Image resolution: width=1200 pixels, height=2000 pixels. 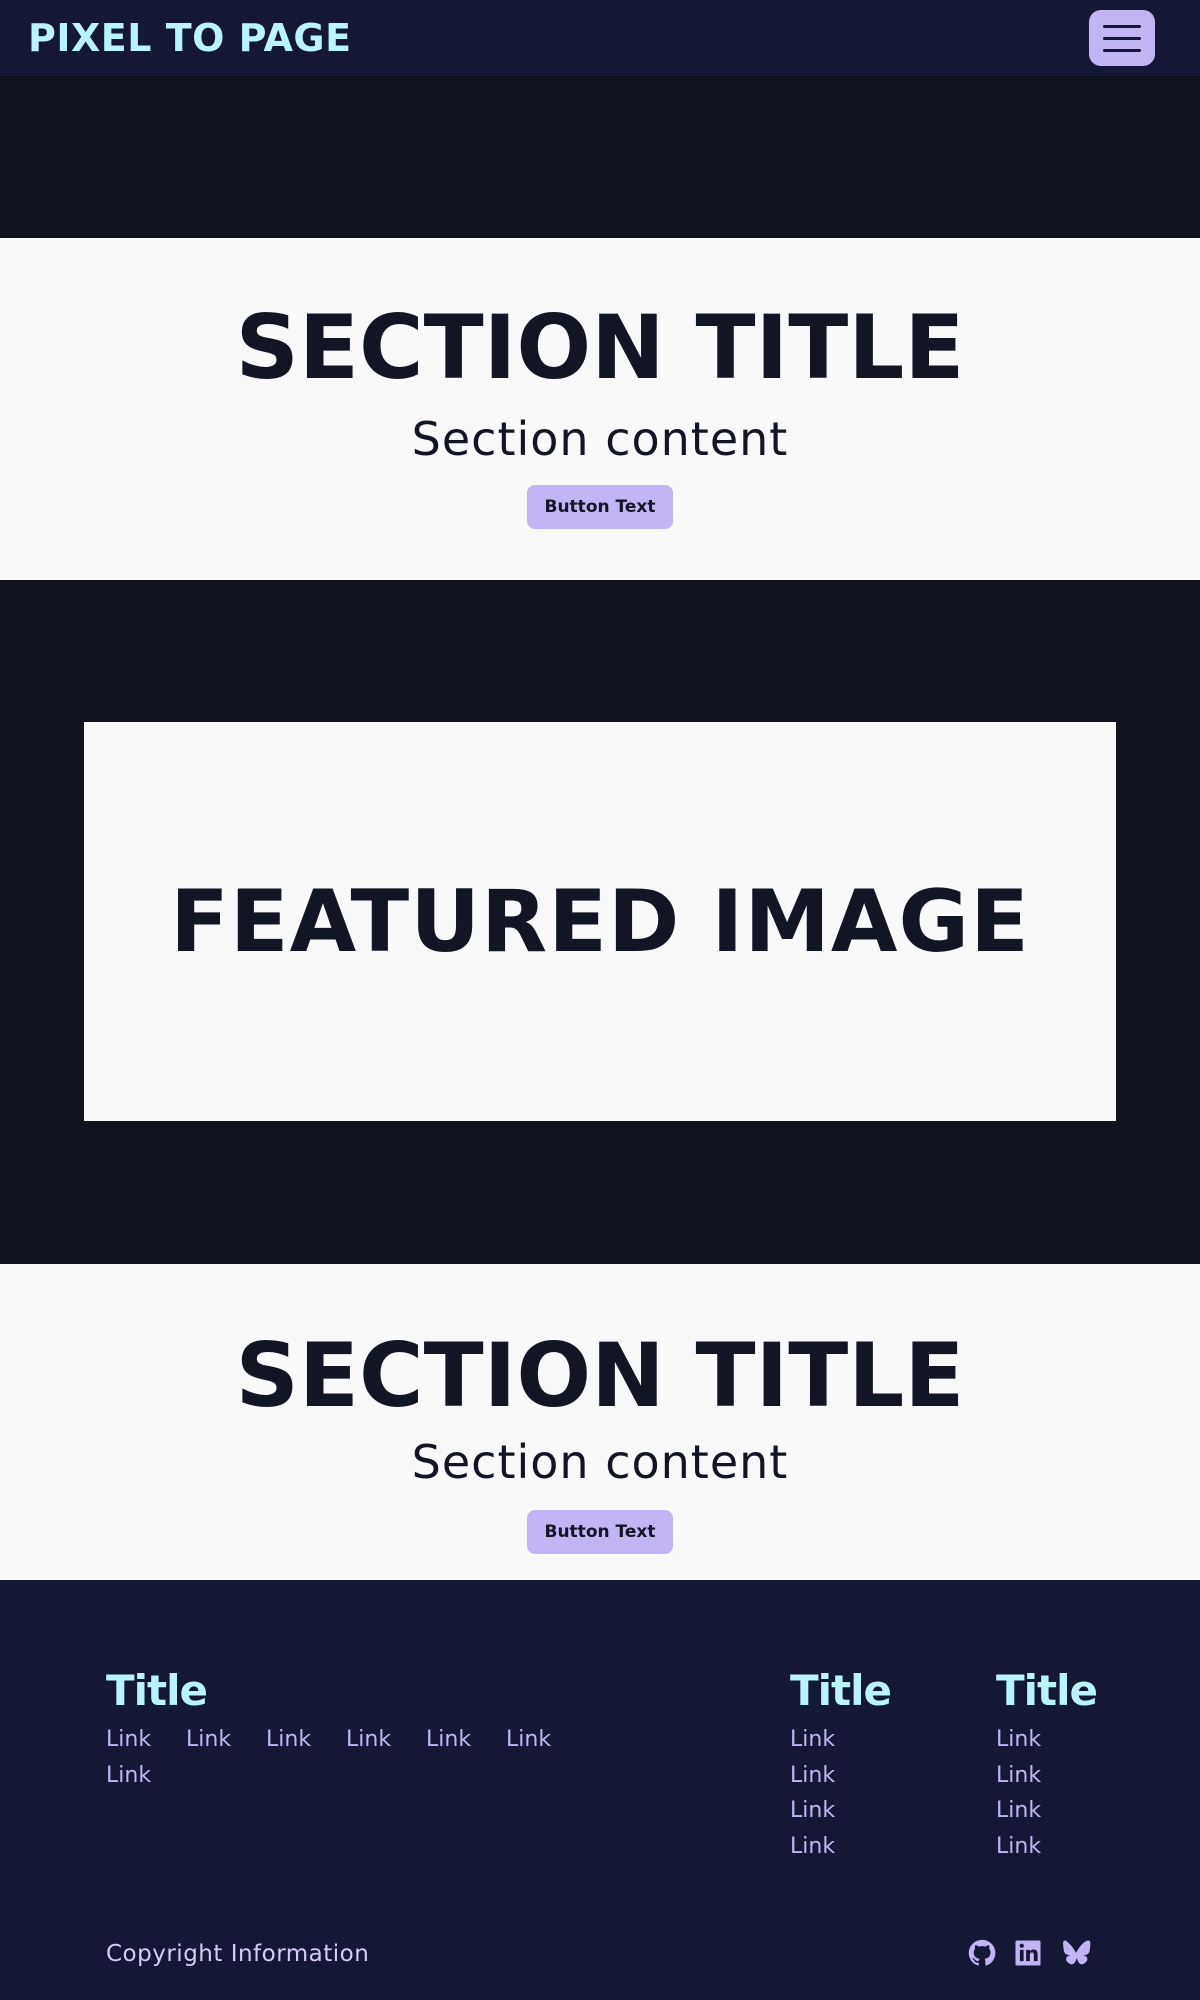 What do you see at coordinates (1028, 1953) in the screenshot?
I see `linkedin-icon` at bounding box center [1028, 1953].